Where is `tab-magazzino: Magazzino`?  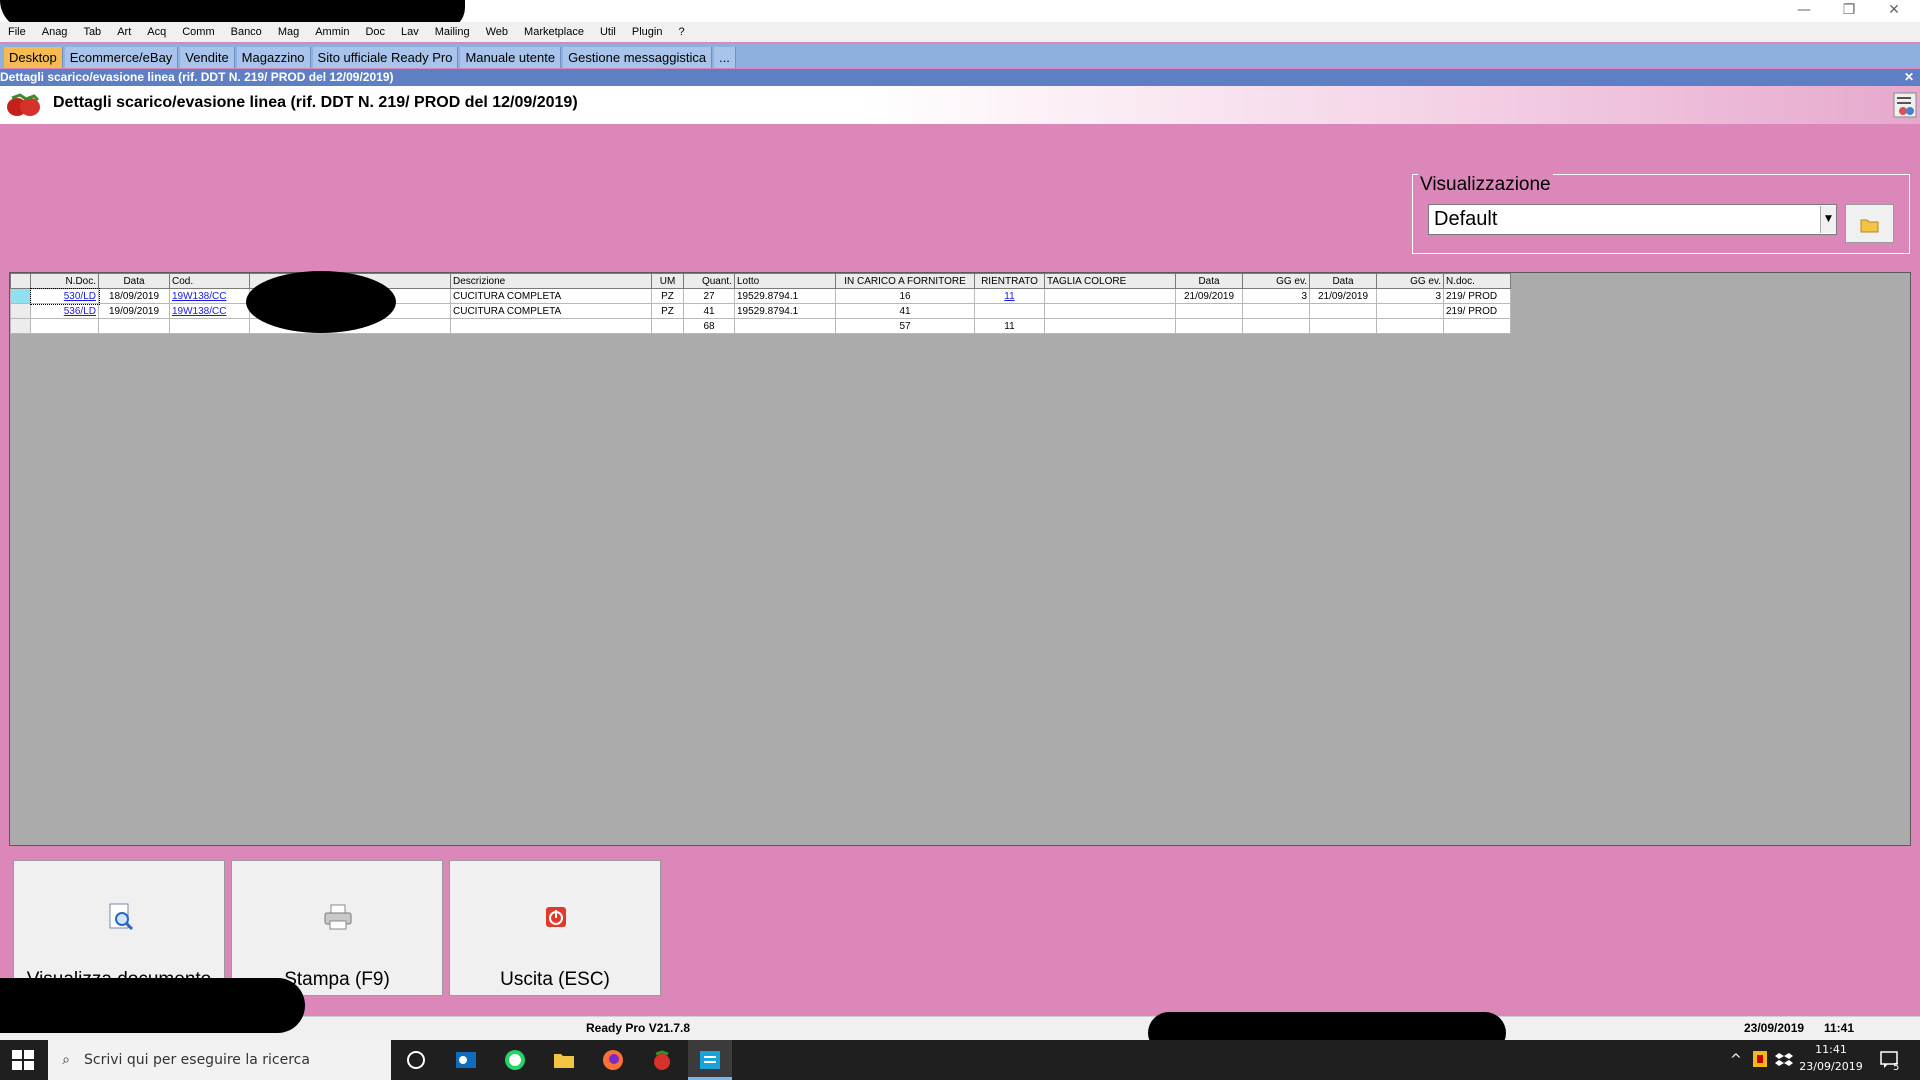 tab-magazzino: Magazzino is located at coordinates (273, 57).